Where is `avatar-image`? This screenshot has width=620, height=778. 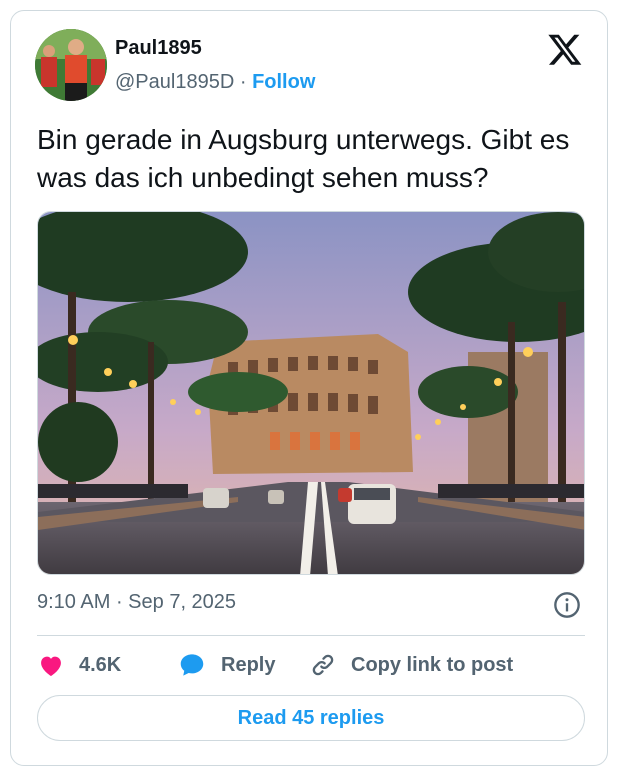 avatar-image is located at coordinates (71, 65).